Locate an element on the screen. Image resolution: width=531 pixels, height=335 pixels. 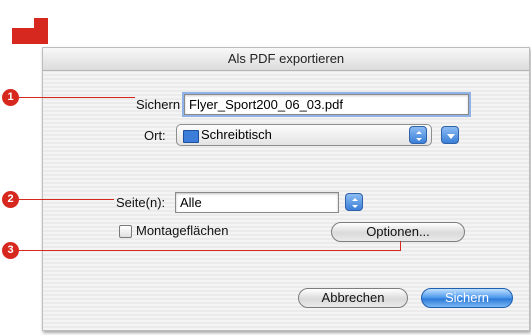
location-label: Ort: is located at coordinates (155, 135).